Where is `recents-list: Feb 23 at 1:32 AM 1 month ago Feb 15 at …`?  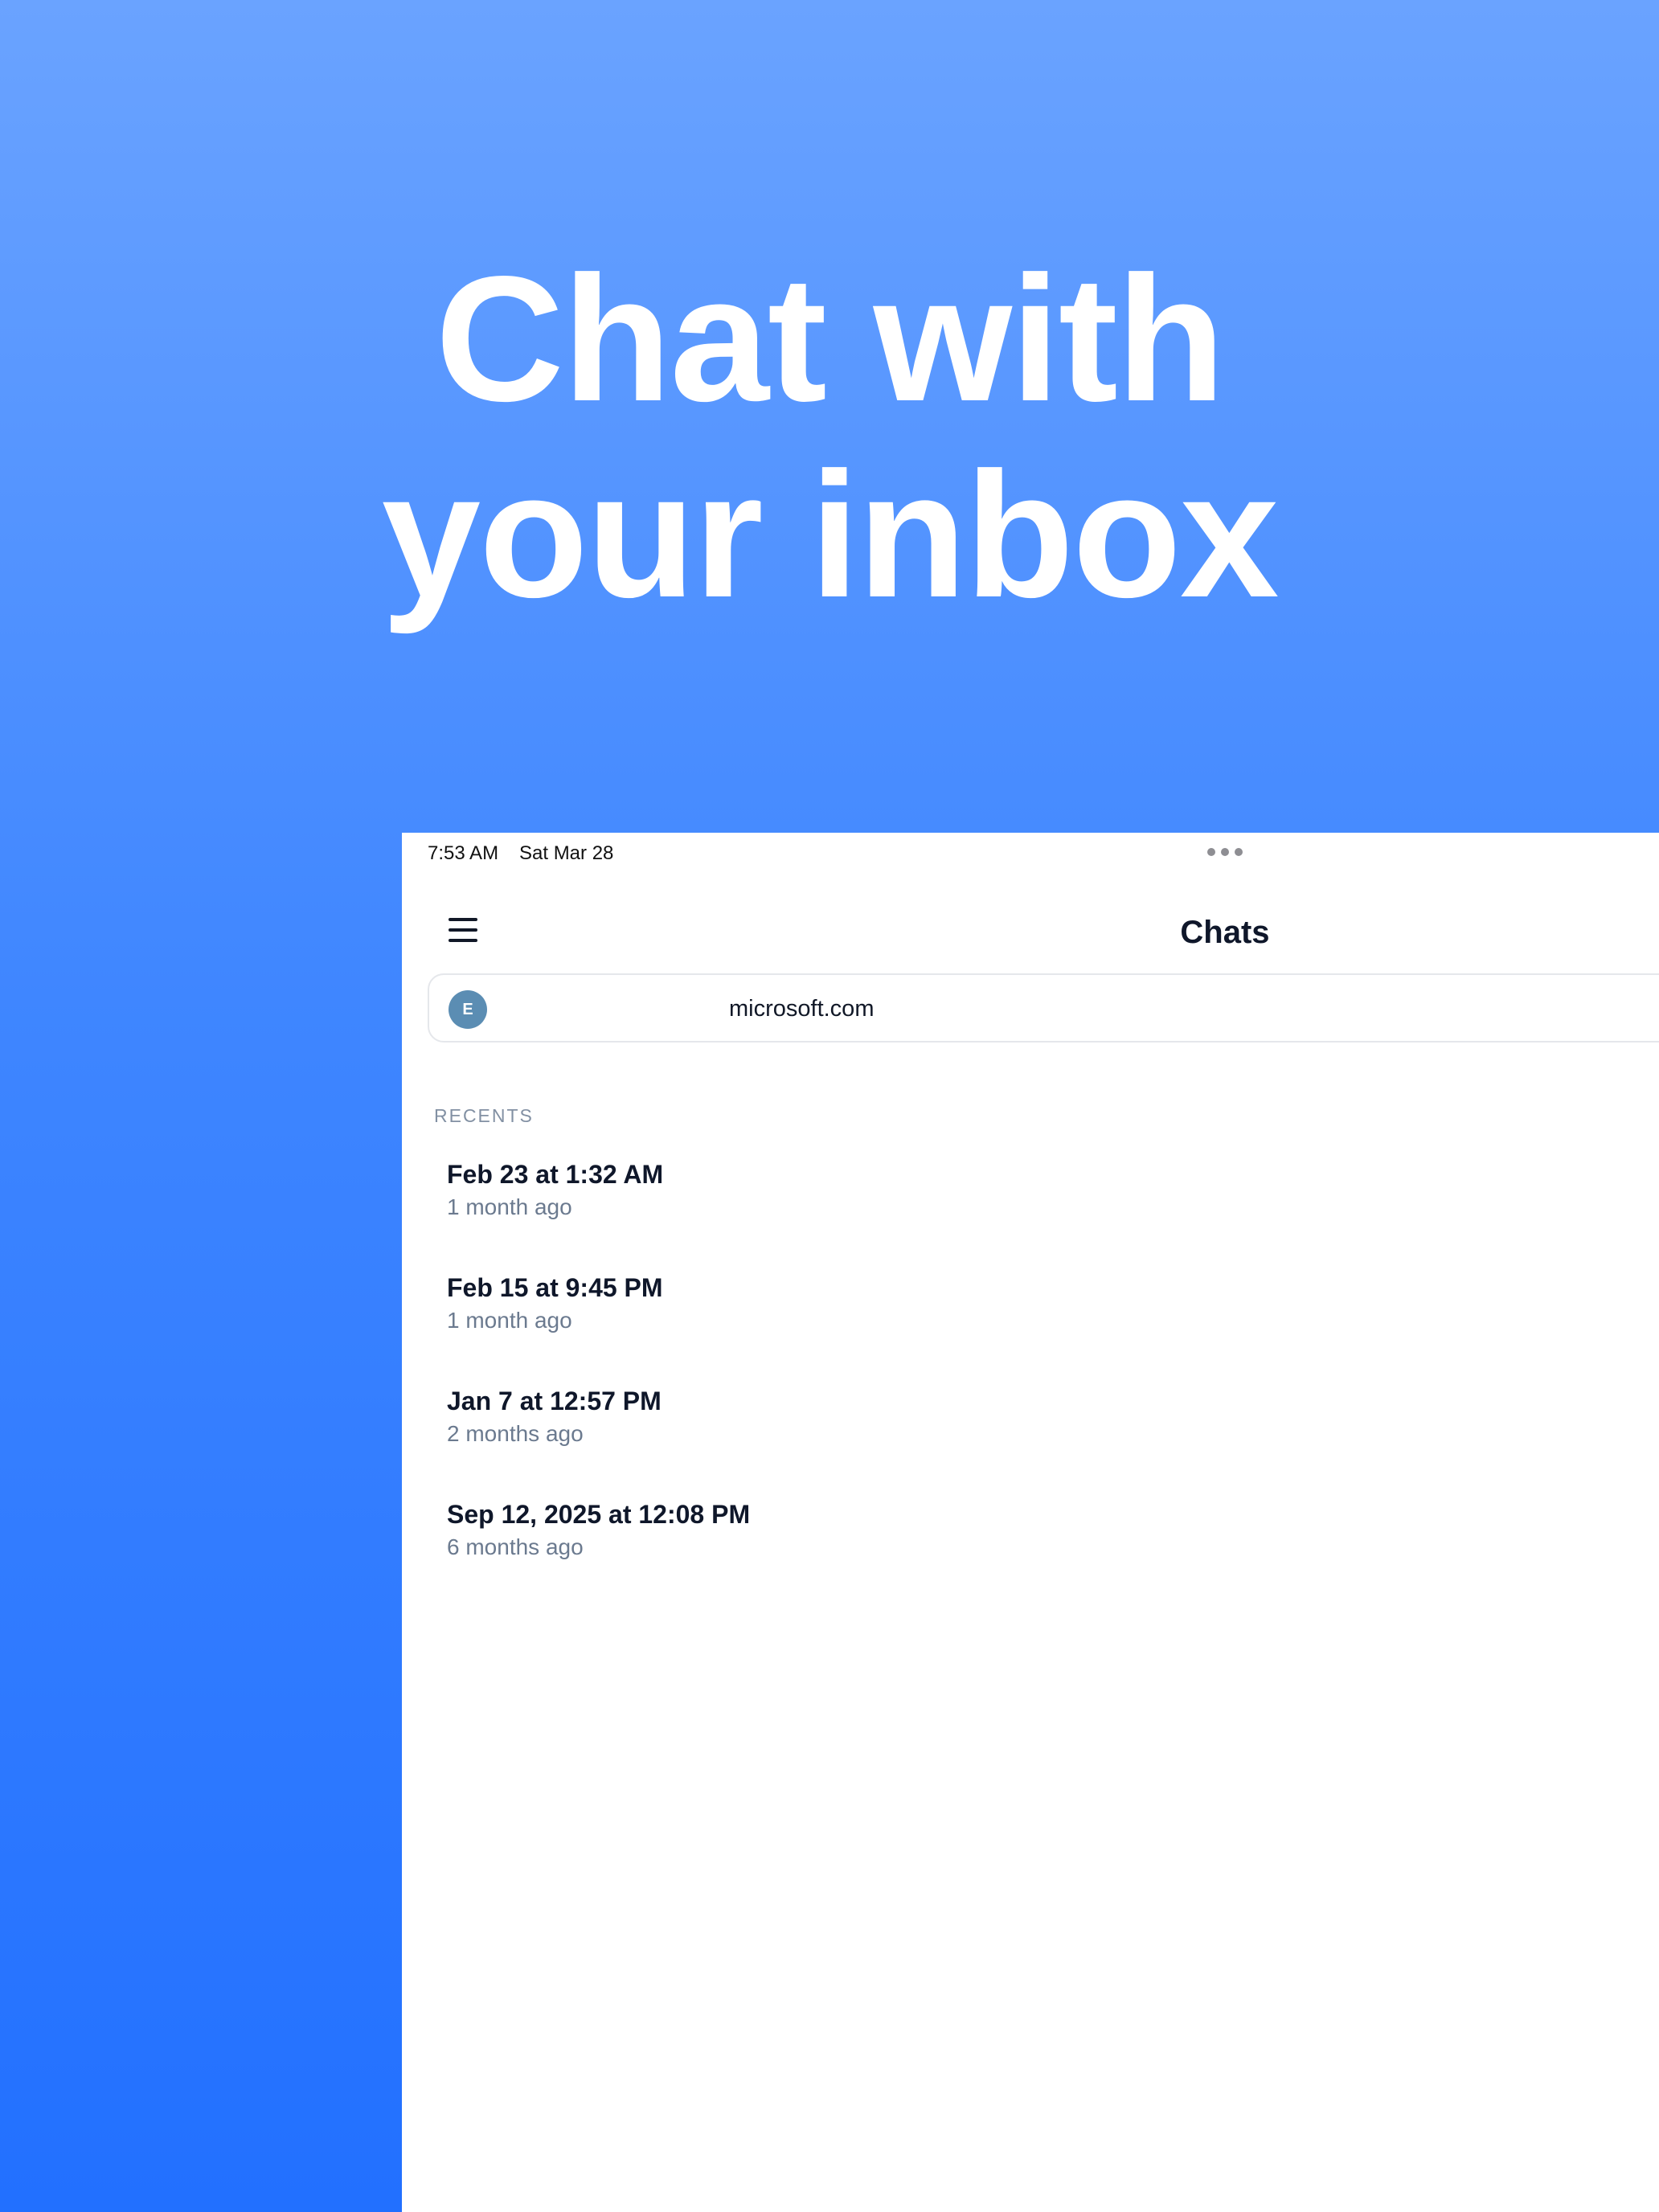 recents-list: Feb 23 at 1:32 AM 1 month ago Feb 15 at … is located at coordinates (970, 1384).